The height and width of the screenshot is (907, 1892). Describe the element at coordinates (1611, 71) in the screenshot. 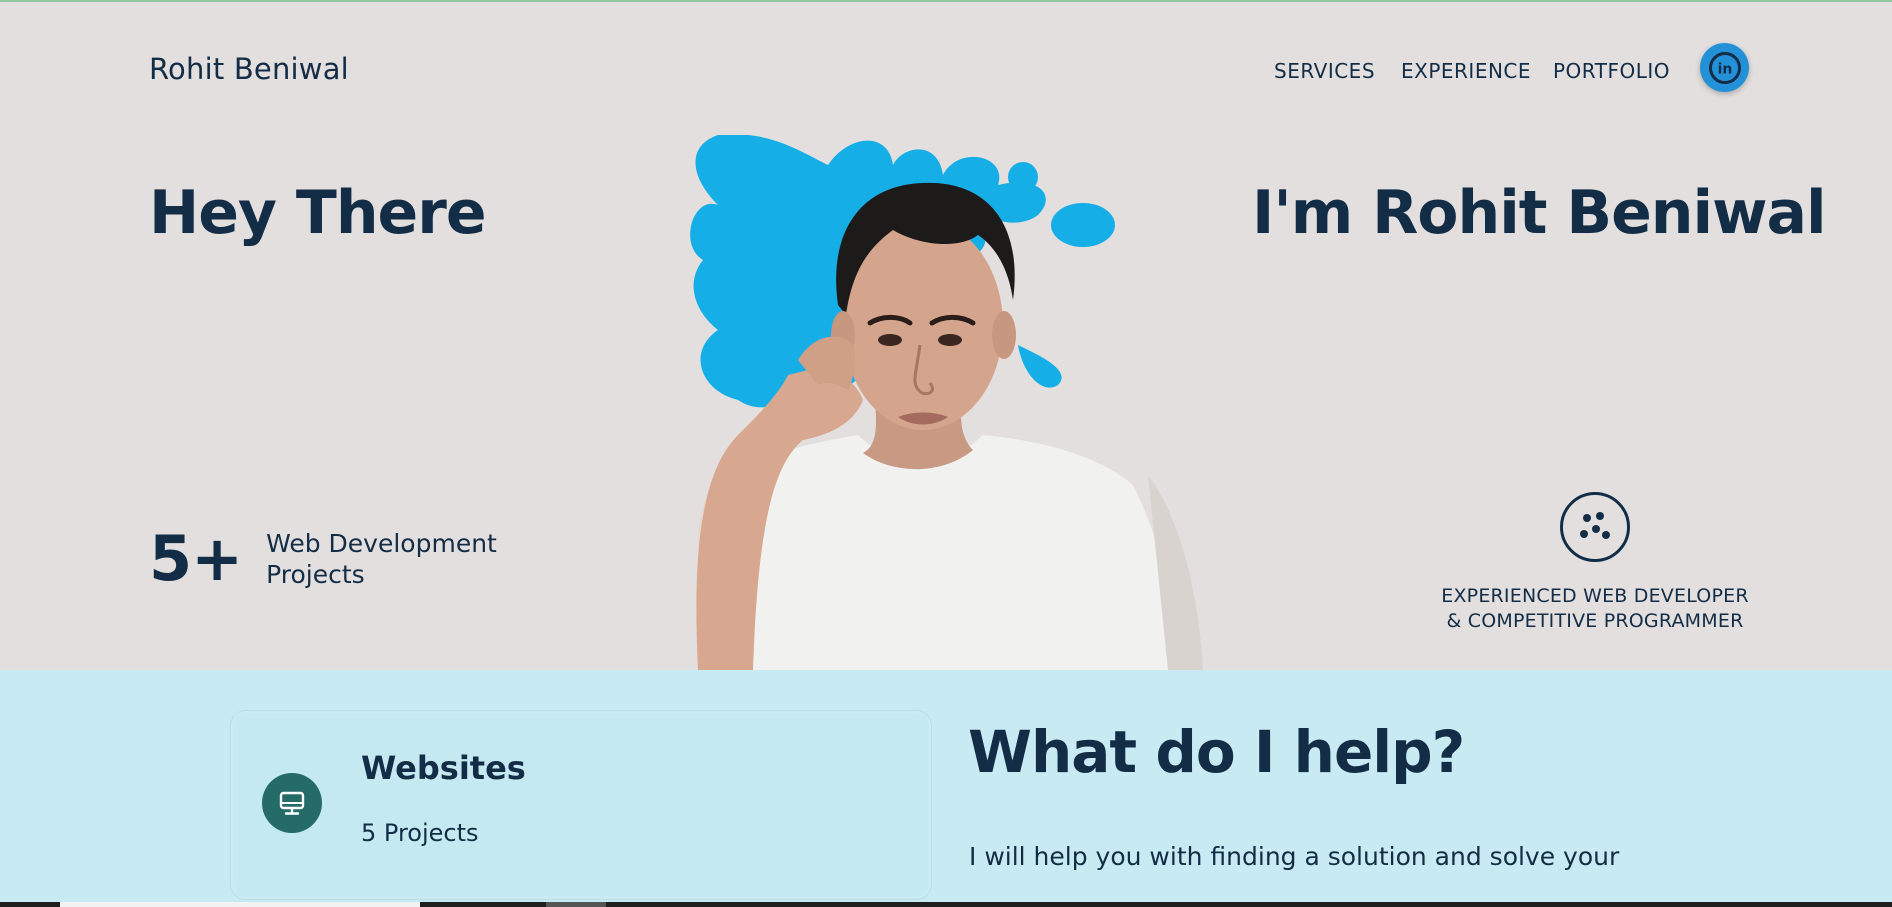

I see `nav-portfolio-link: PORTFOLIO` at that location.